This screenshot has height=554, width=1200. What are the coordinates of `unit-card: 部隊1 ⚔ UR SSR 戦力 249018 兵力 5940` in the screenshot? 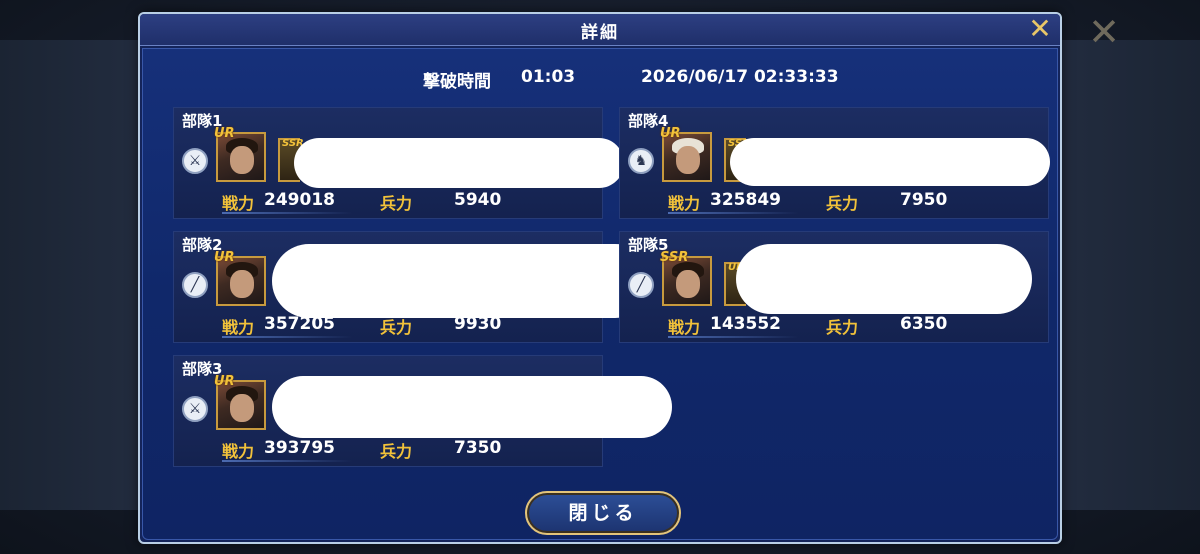 It's located at (398, 163).